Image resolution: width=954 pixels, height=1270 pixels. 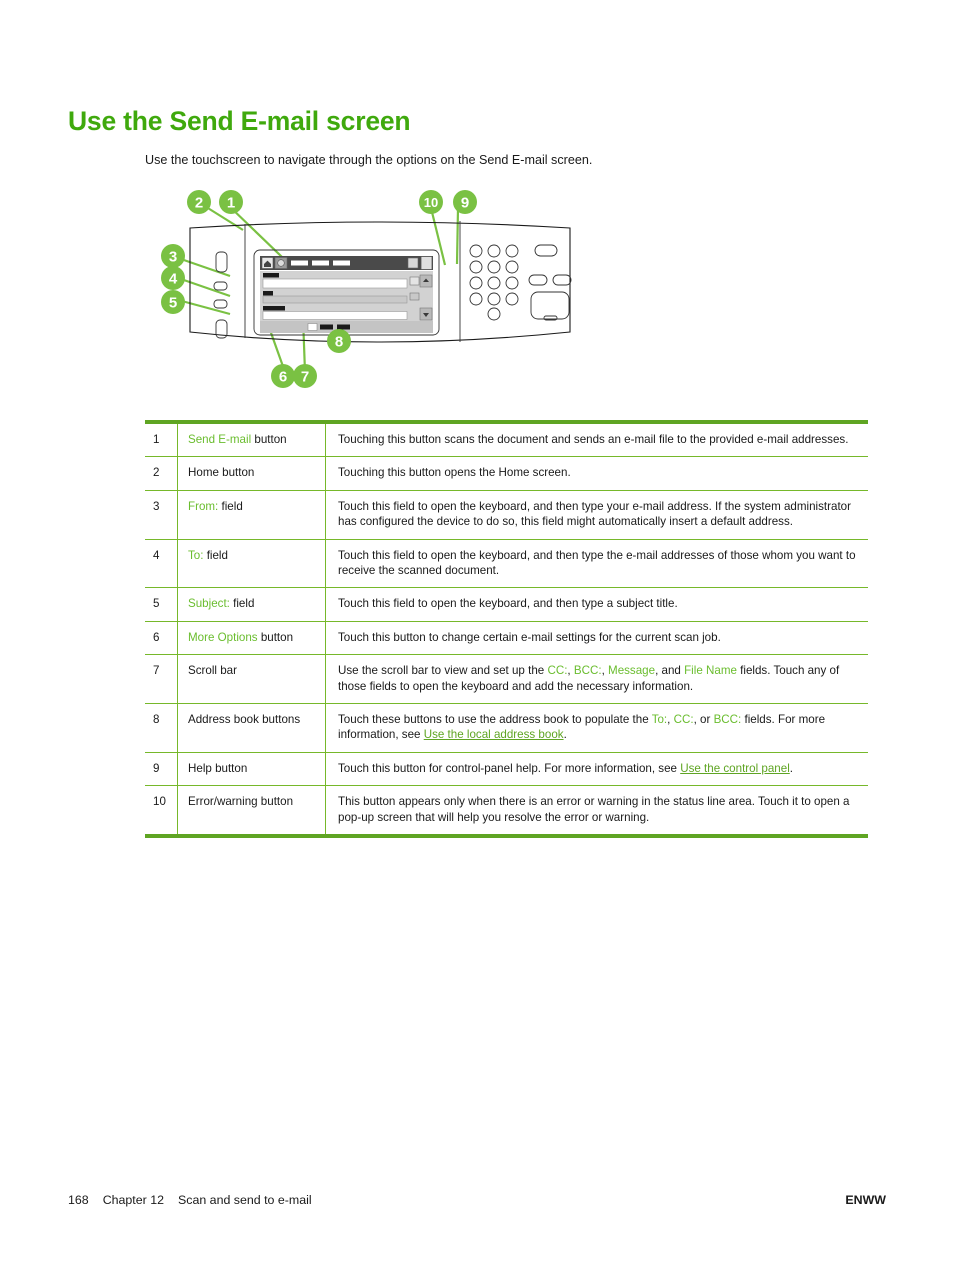 I want to click on callout-9: 9, so click(x=465, y=202).